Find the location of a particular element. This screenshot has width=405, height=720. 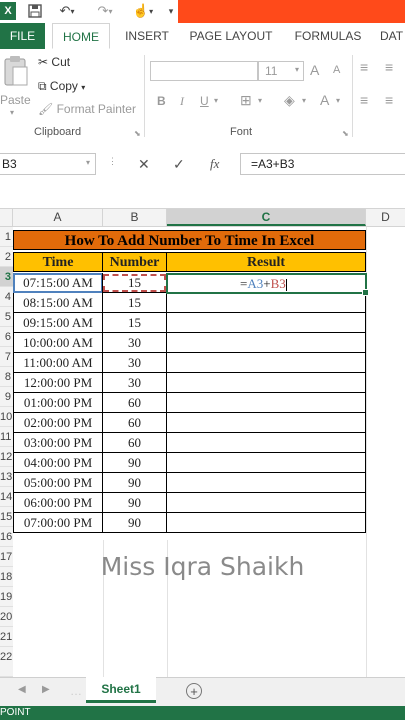

shrink-font-button: A is located at coordinates (336, 70).